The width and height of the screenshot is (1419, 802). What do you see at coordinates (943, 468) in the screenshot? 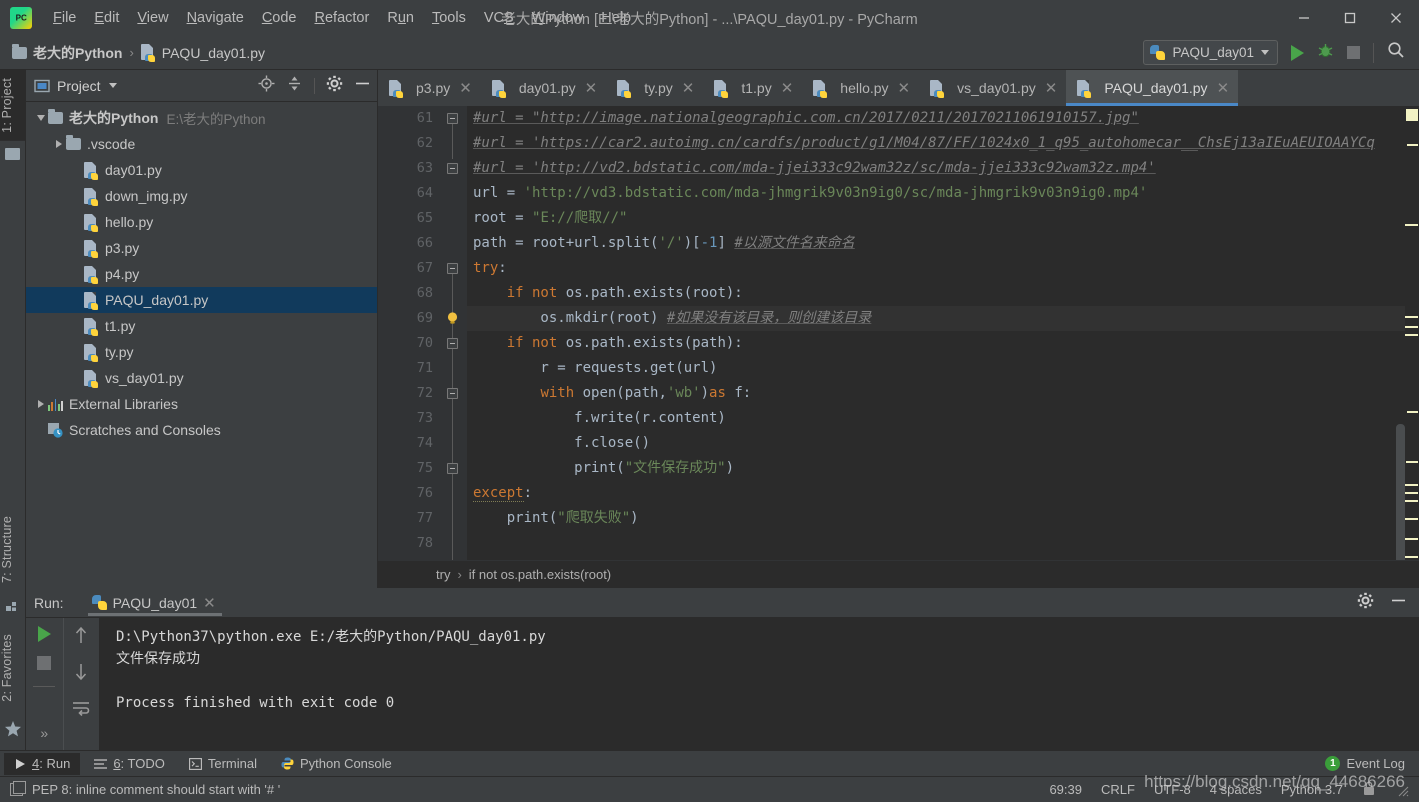
I see `code-line-75: print("文件保存成功")` at bounding box center [943, 468].